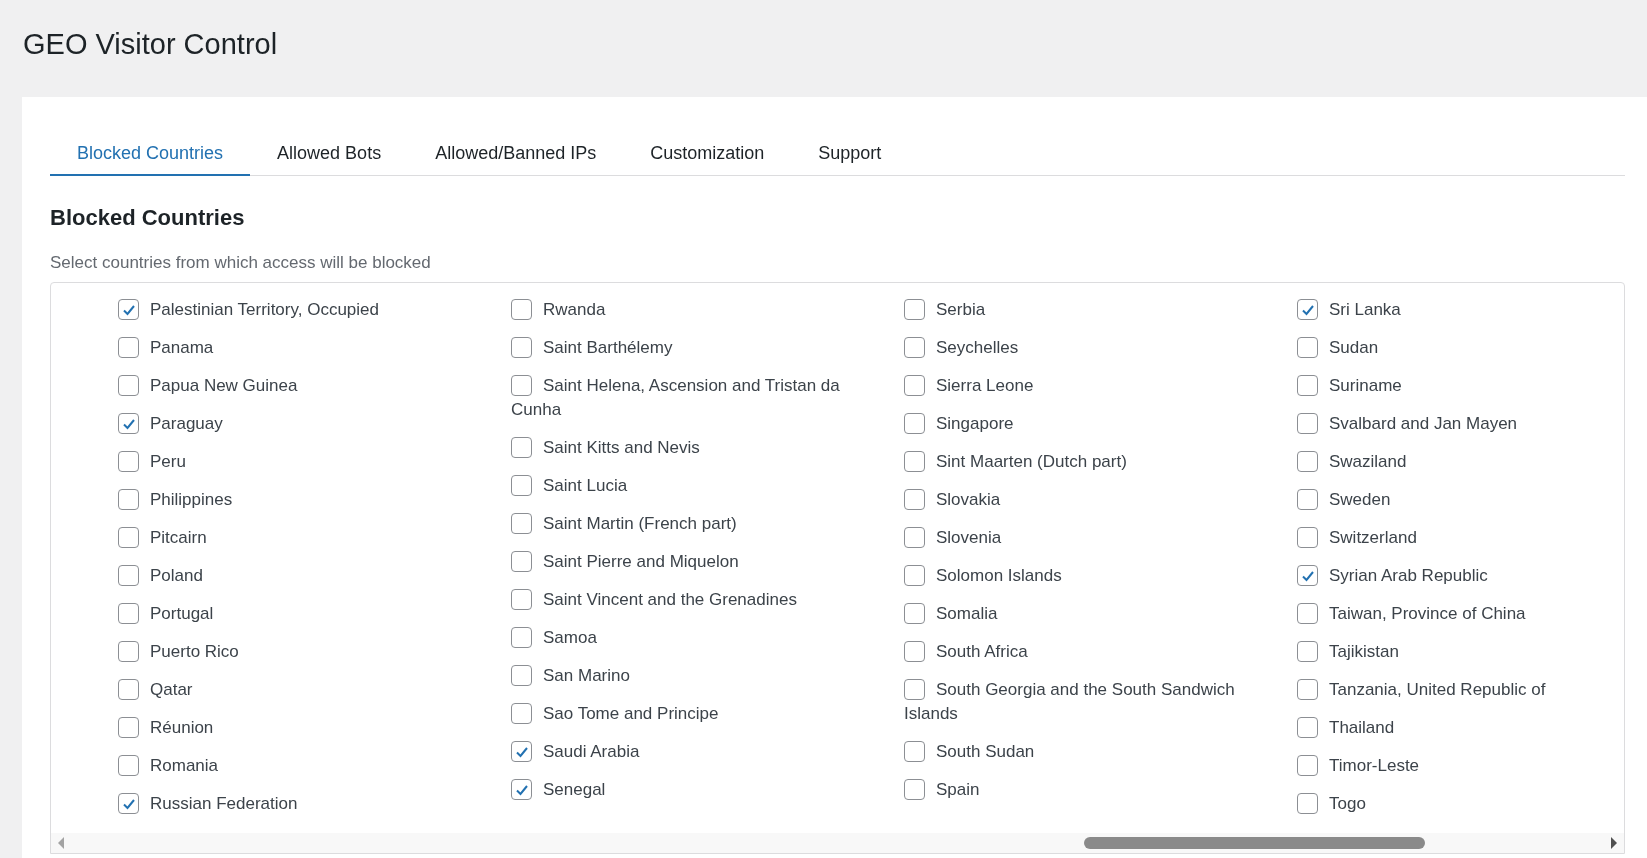  Describe the element at coordinates (1614, 843) in the screenshot. I see `scroll-right-icon` at that location.